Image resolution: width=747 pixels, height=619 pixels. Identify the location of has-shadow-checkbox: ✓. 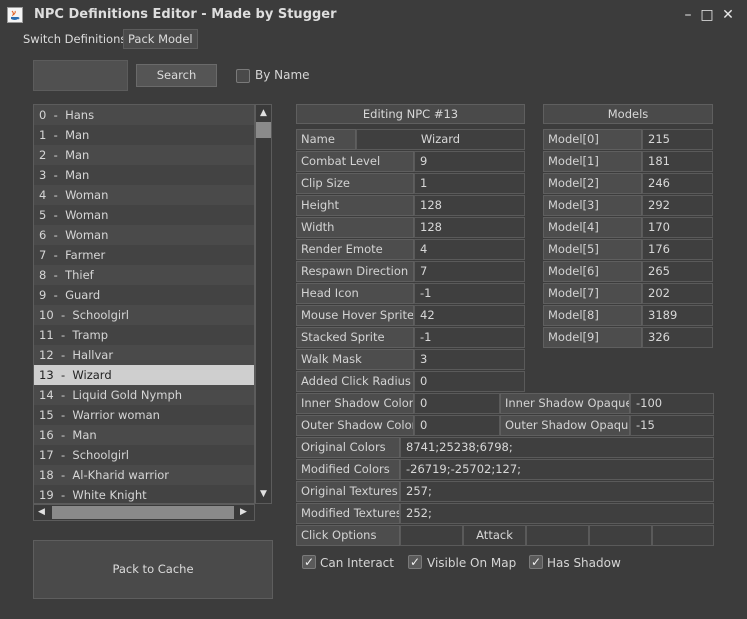
(536, 562).